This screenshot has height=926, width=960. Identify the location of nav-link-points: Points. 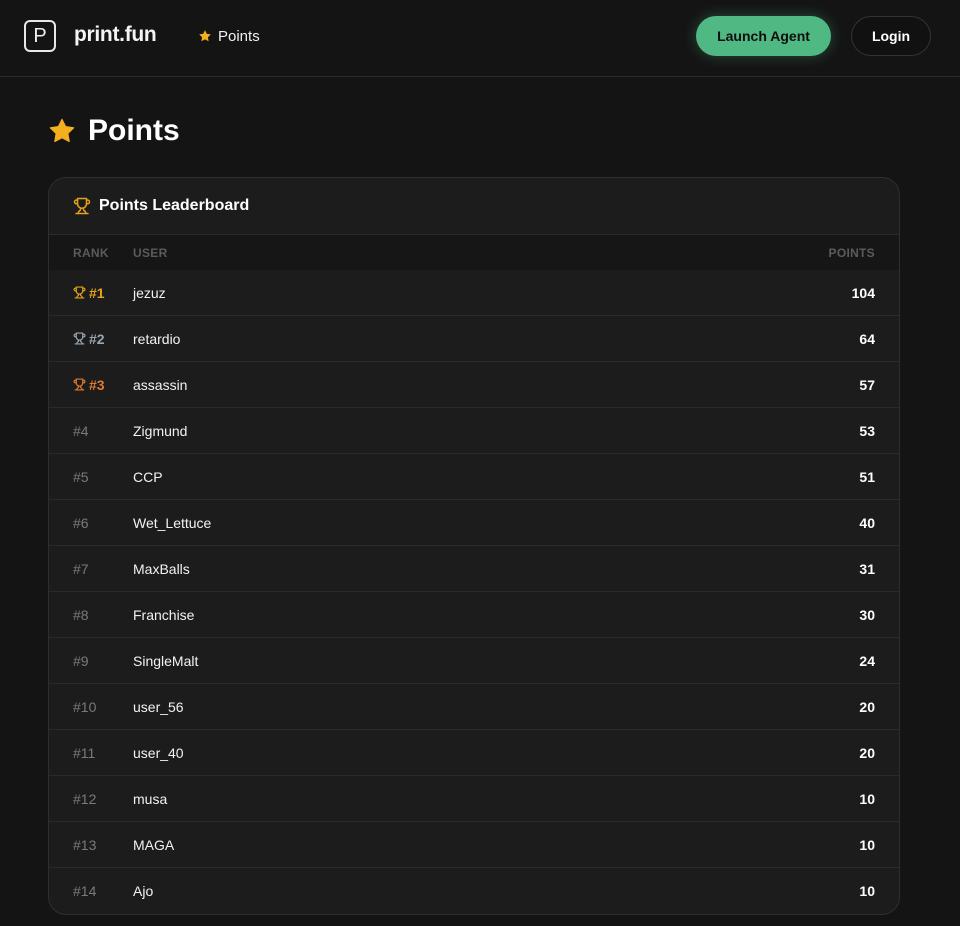
(229, 36).